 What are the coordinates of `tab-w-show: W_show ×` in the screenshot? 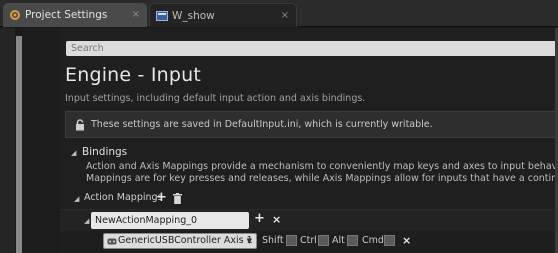 It's located at (223, 15).